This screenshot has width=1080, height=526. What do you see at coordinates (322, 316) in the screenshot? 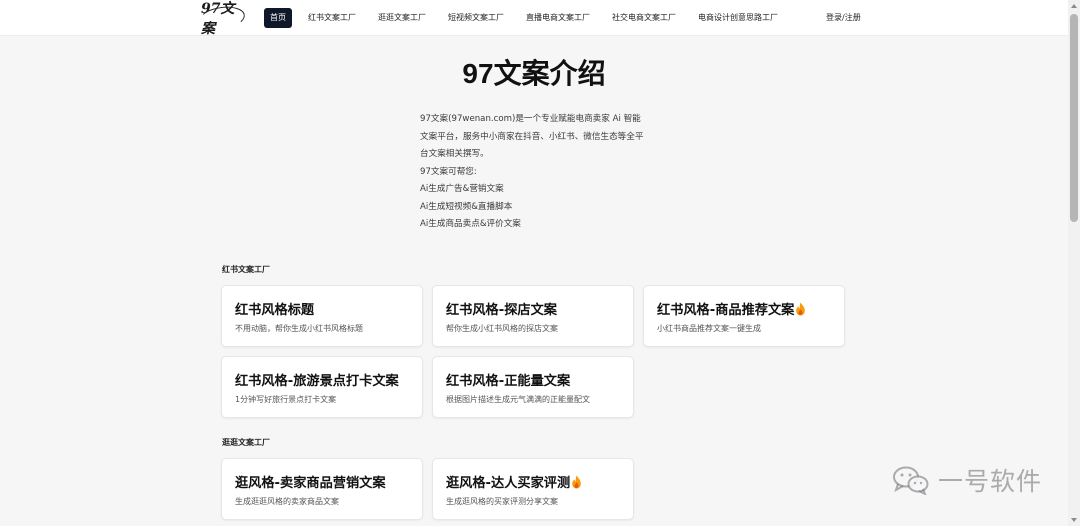
I see `tool-card: 红书风格标题 不用动脑，帮你生成小红书风格标题` at bounding box center [322, 316].